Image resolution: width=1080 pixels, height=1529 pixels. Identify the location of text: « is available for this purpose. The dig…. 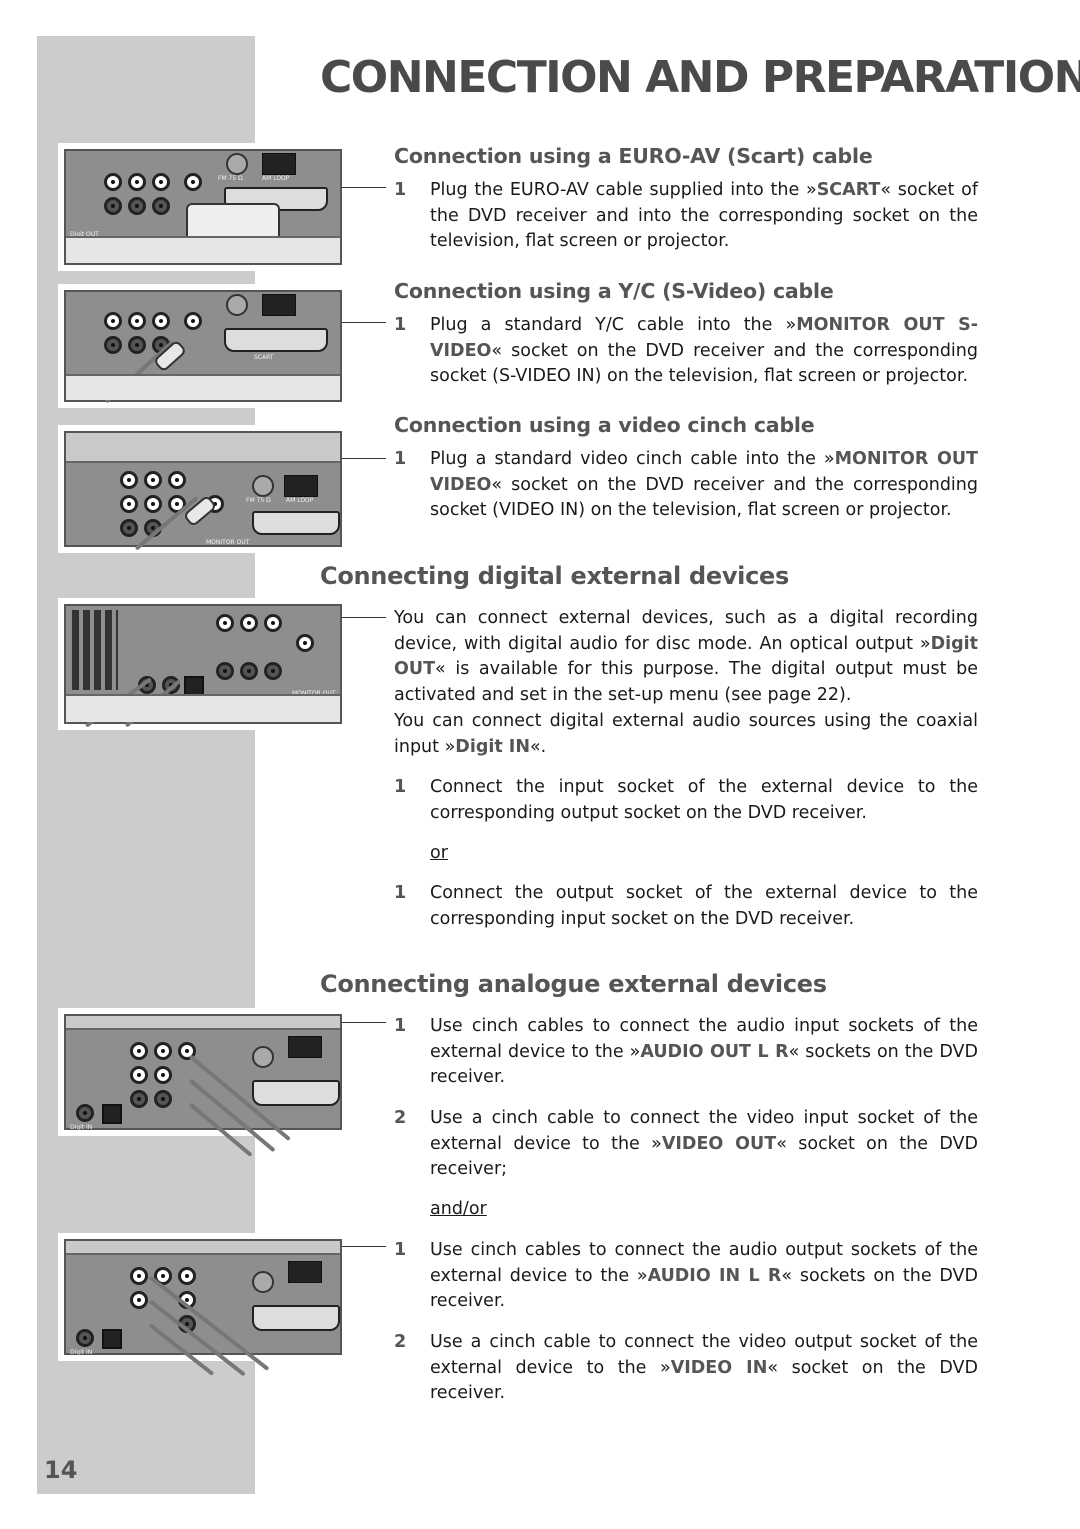
(686, 682).